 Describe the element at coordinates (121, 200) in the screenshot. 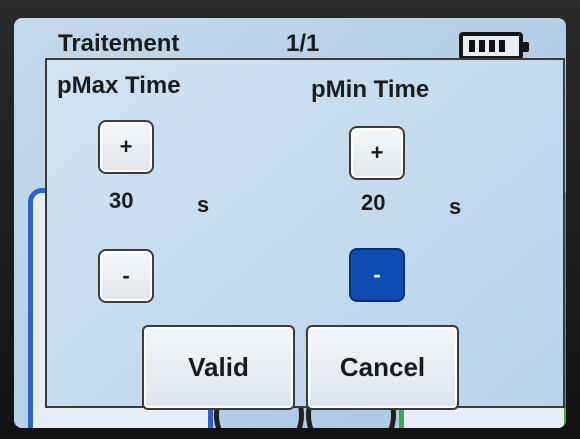

I see `pmax-value: 30` at that location.